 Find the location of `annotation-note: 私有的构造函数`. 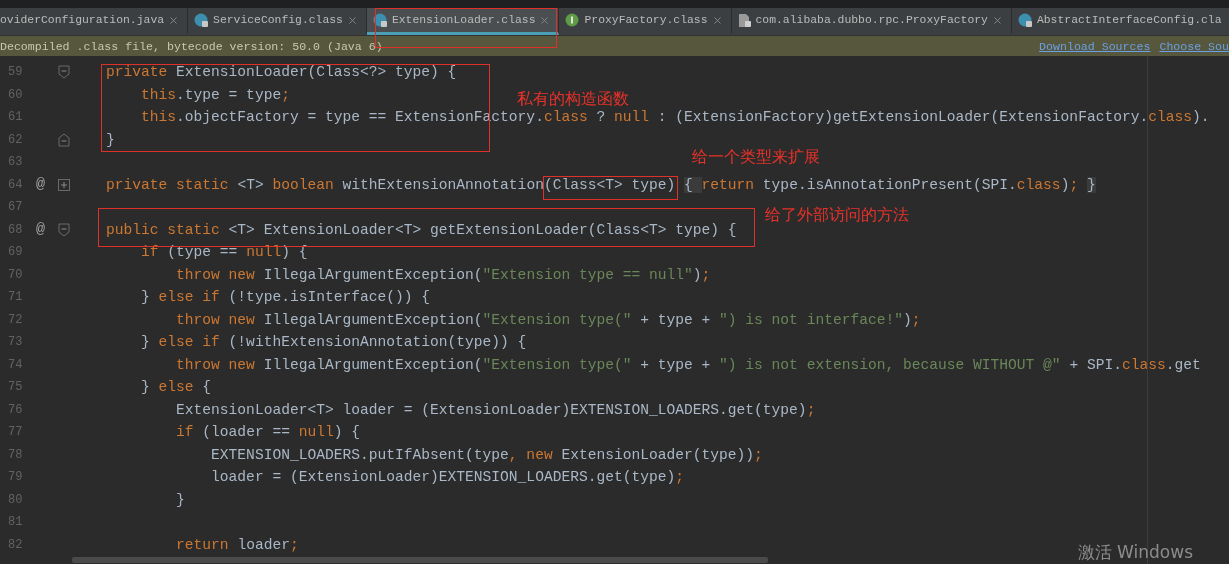

annotation-note: 私有的构造函数 is located at coordinates (573, 99).